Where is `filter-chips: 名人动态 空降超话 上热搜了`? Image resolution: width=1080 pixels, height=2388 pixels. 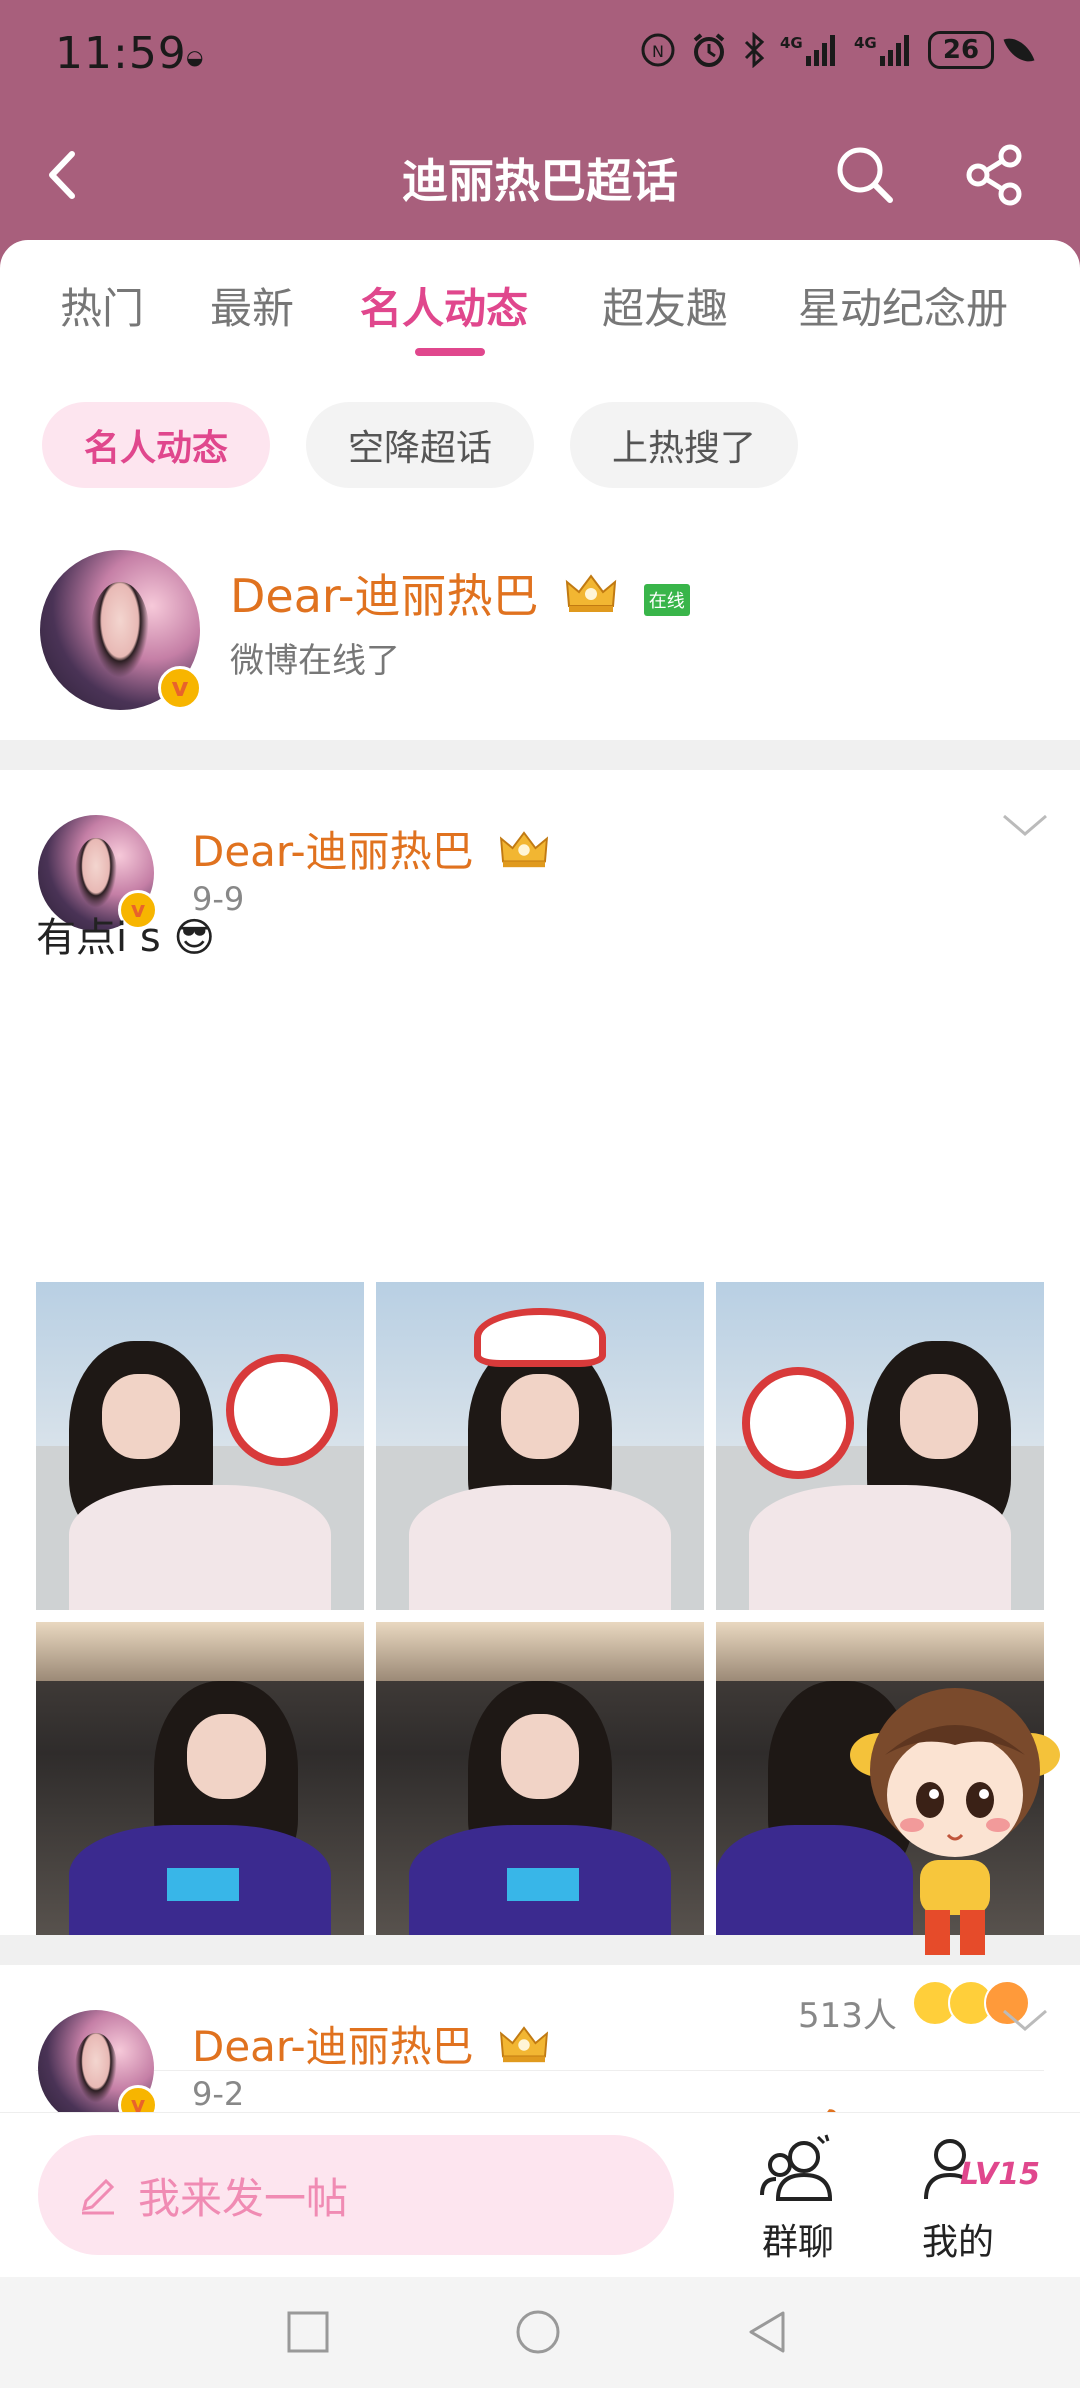
filter-chips: 名人动态 空降超话 上热搜了 is located at coordinates (540, 445).